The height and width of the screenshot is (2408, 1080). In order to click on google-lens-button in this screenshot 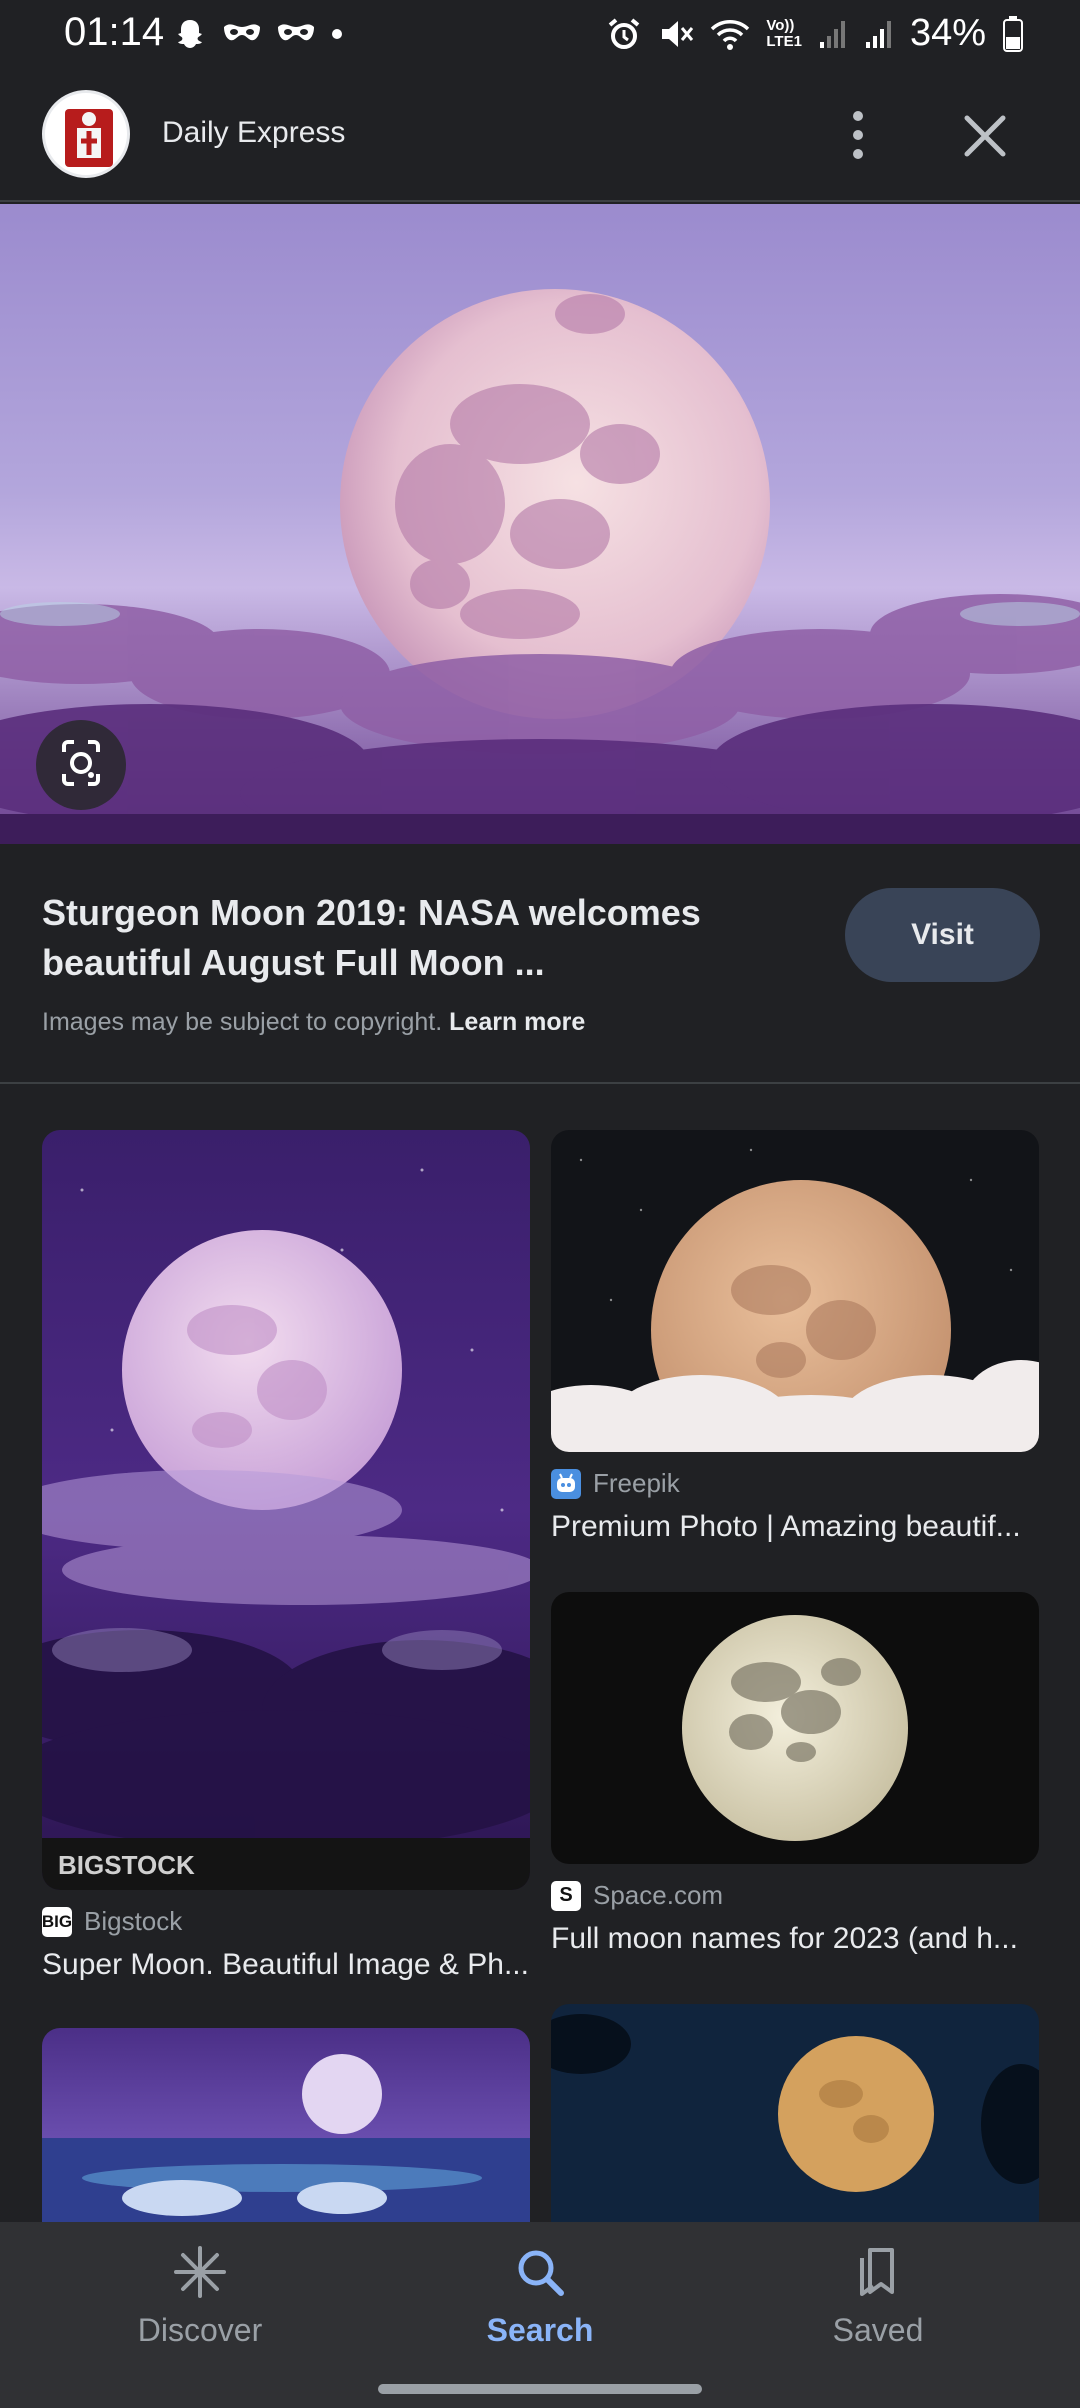, I will do `click(81, 765)`.